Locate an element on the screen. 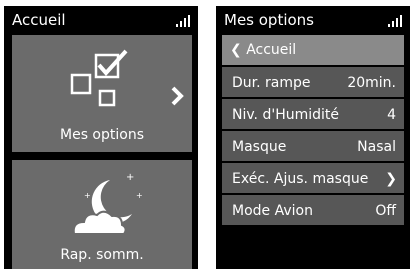  option-row-airplane-mode: Mode Avion Off is located at coordinates (313, 209).